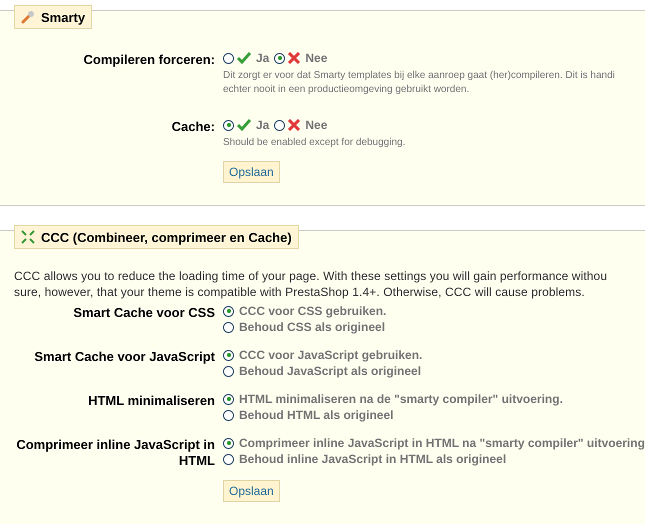 Image resolution: width=645 pixels, height=524 pixels. I want to click on option-label: Behoud HTML als origineel, so click(316, 415).